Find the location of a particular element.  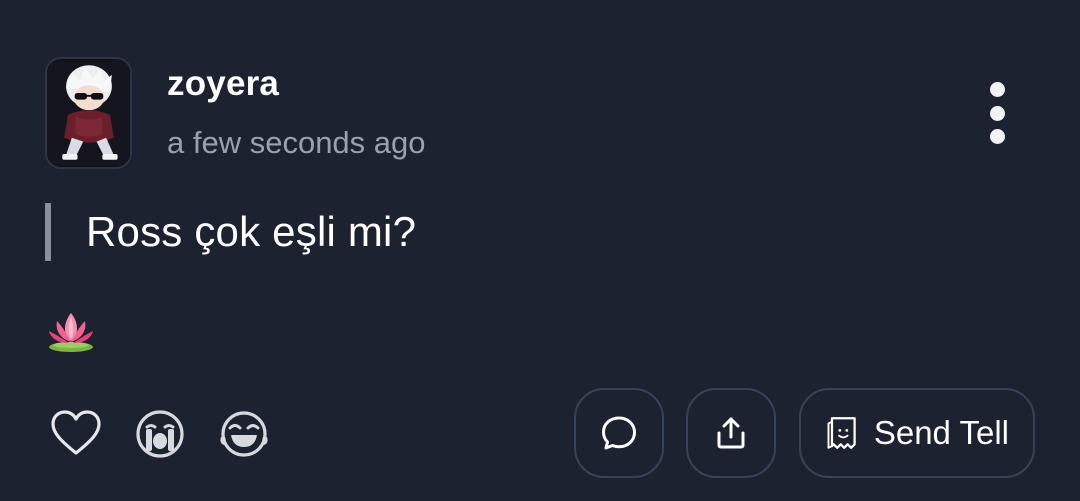

more-options-button is located at coordinates (997, 113).